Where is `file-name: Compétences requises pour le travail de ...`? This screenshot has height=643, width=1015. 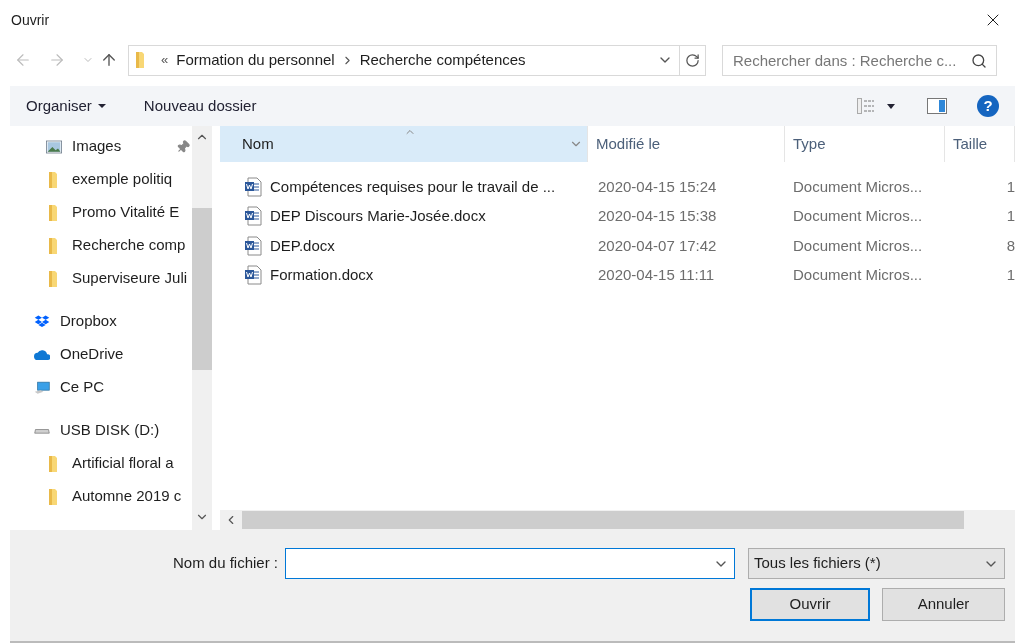
file-name: Compétences requises pour le travail de ... is located at coordinates (413, 186).